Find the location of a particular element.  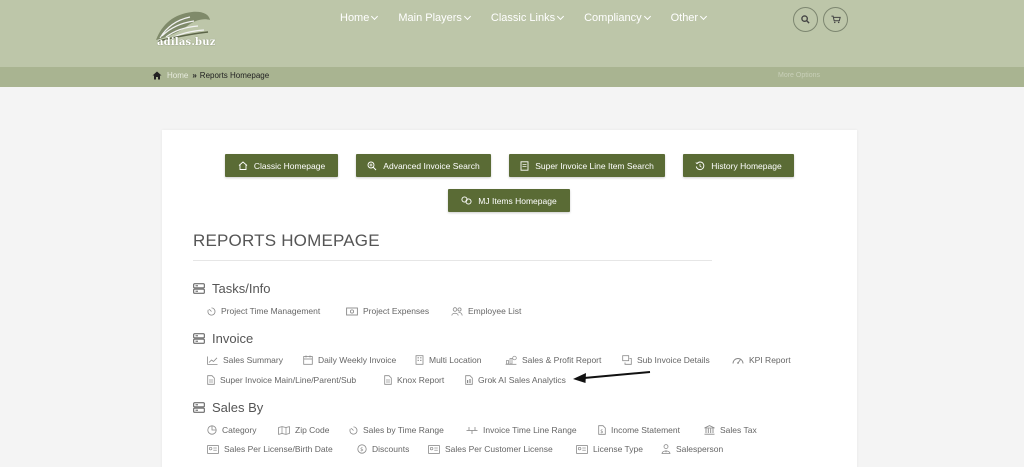

breadcrumb-bar: Home » Reports Homepage More Options is located at coordinates (512, 77).